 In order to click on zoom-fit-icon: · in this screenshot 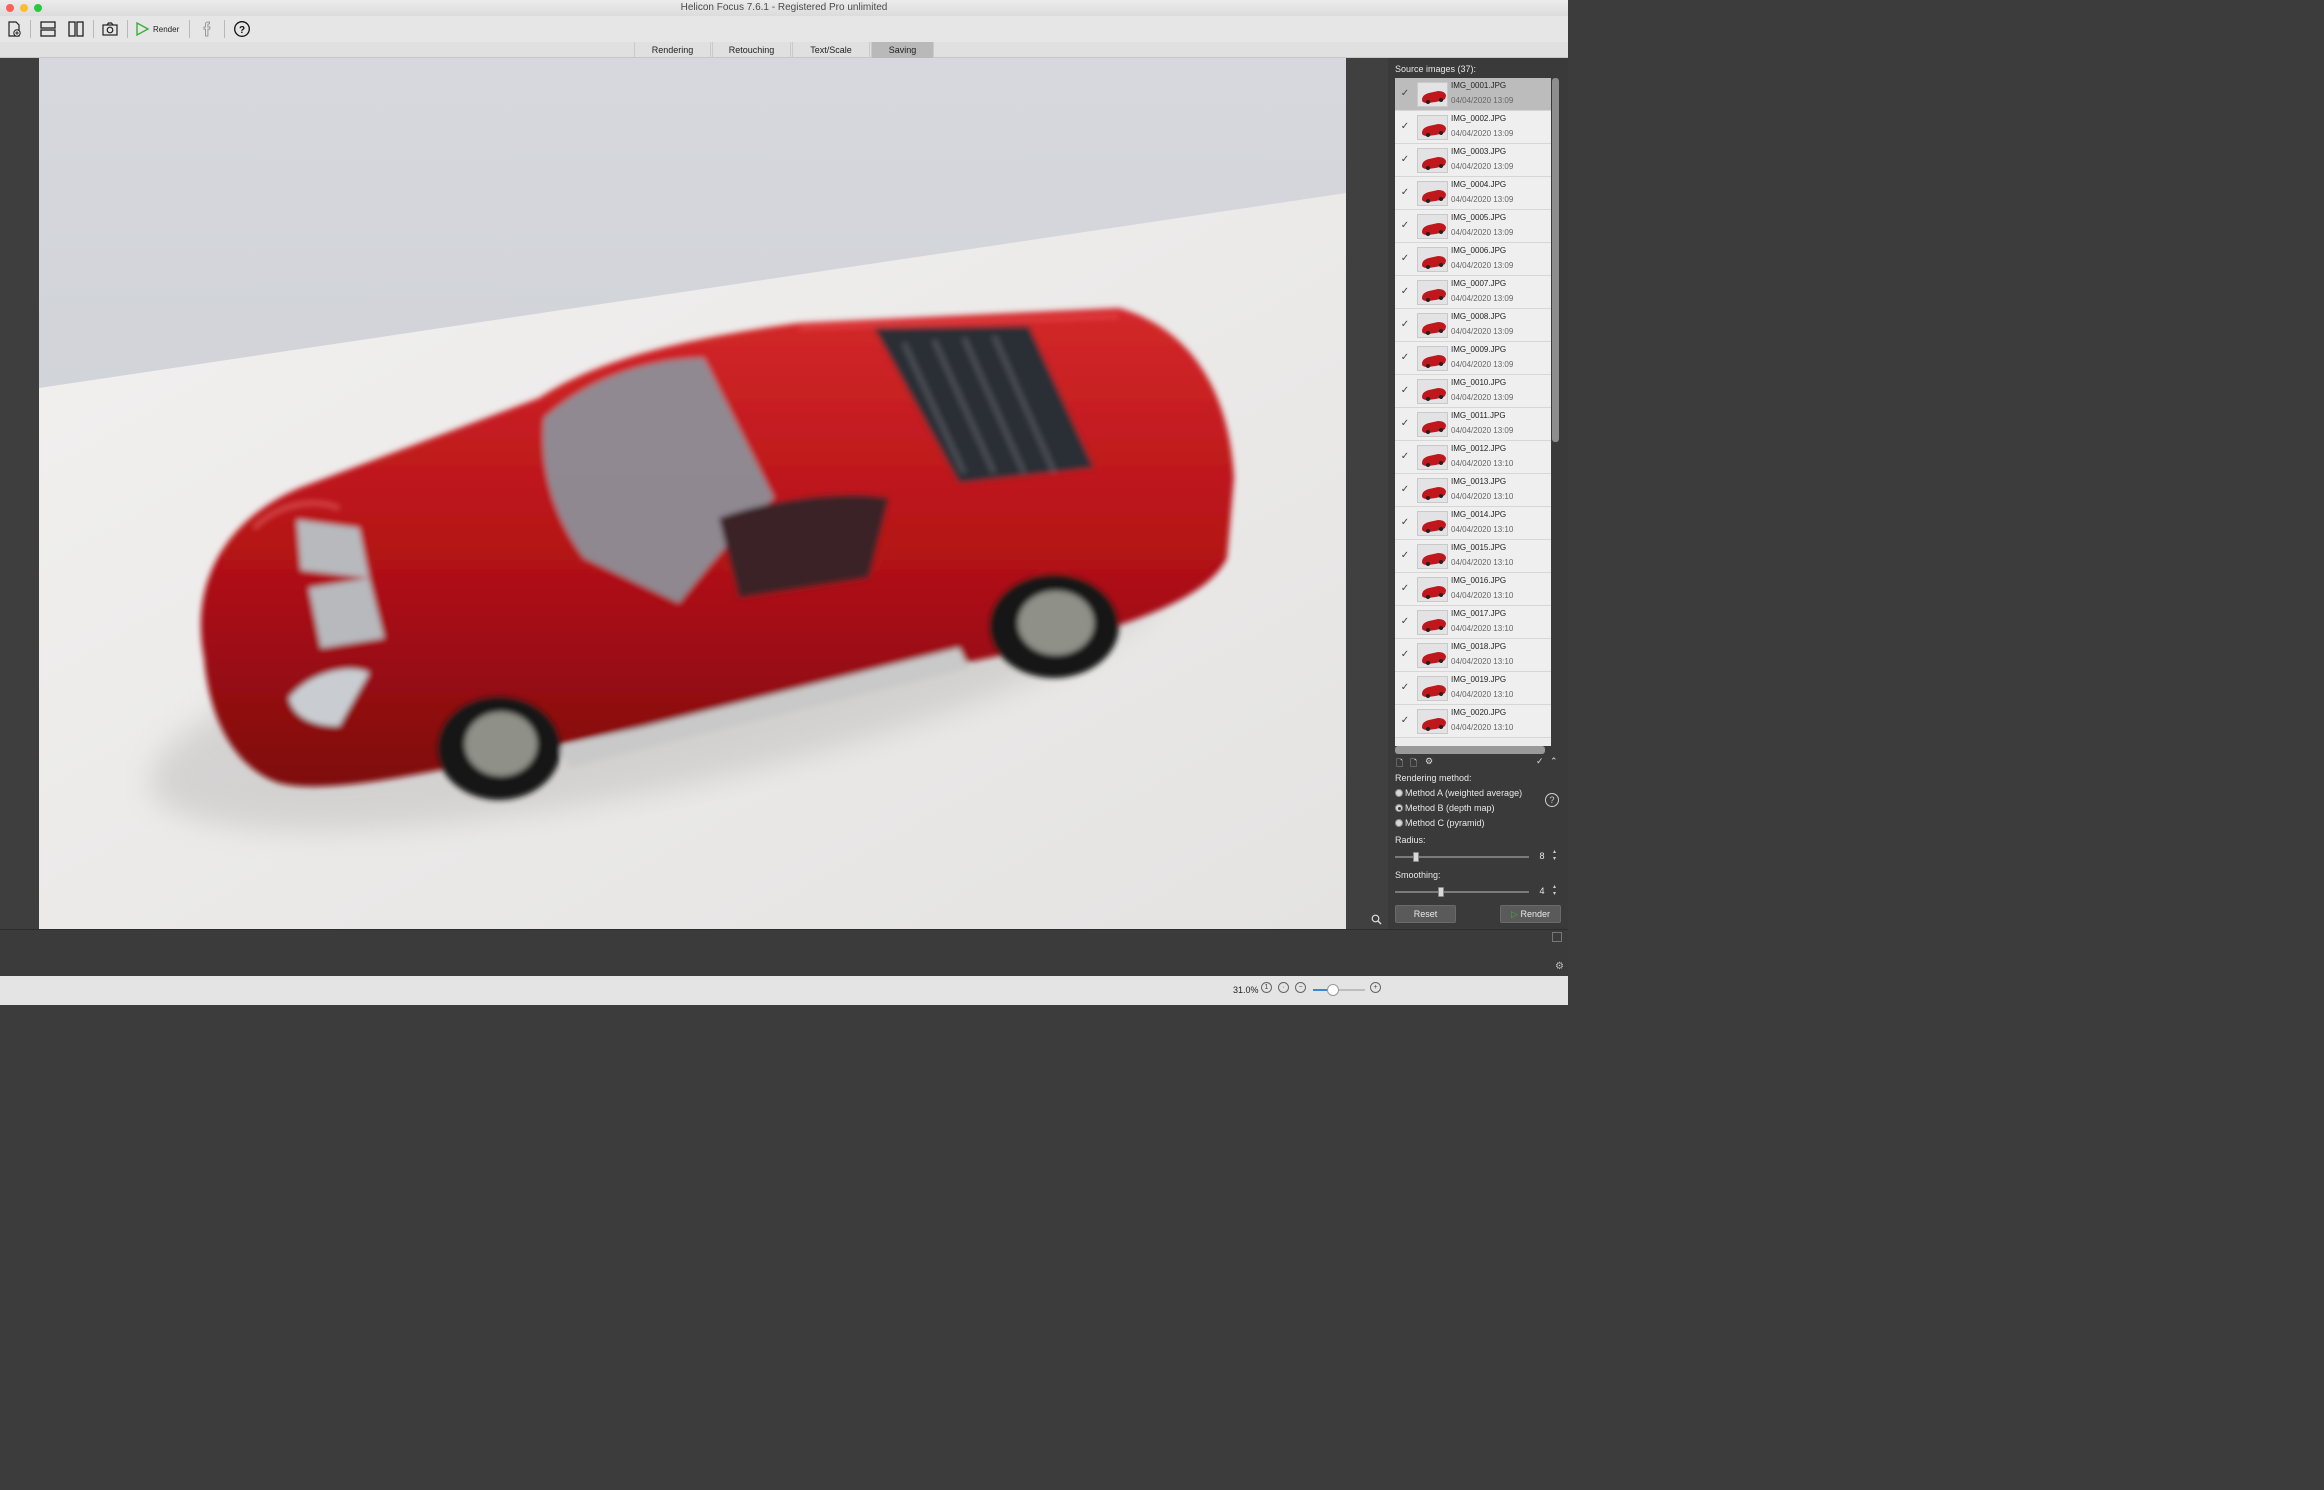, I will do `click(1283, 987)`.